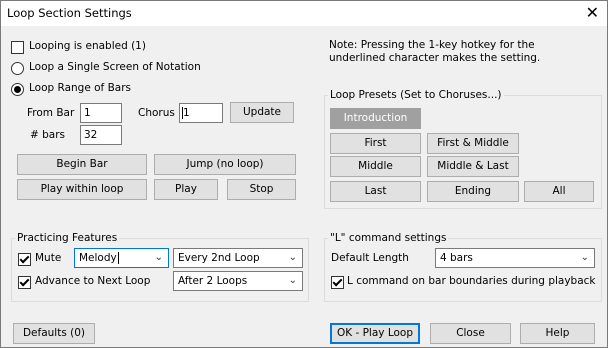 The image size is (608, 348). What do you see at coordinates (121, 258) in the screenshot?
I see `mute-part-select: Melody ⌄` at bounding box center [121, 258].